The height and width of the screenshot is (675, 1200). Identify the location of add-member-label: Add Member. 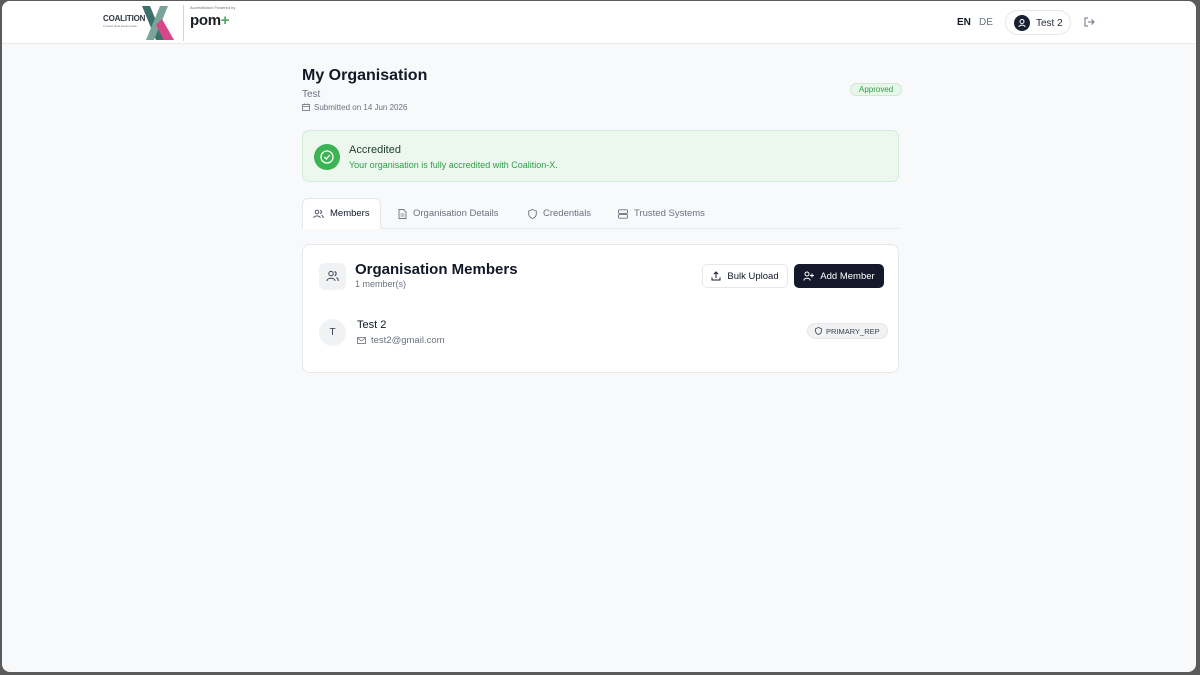
(847, 276).